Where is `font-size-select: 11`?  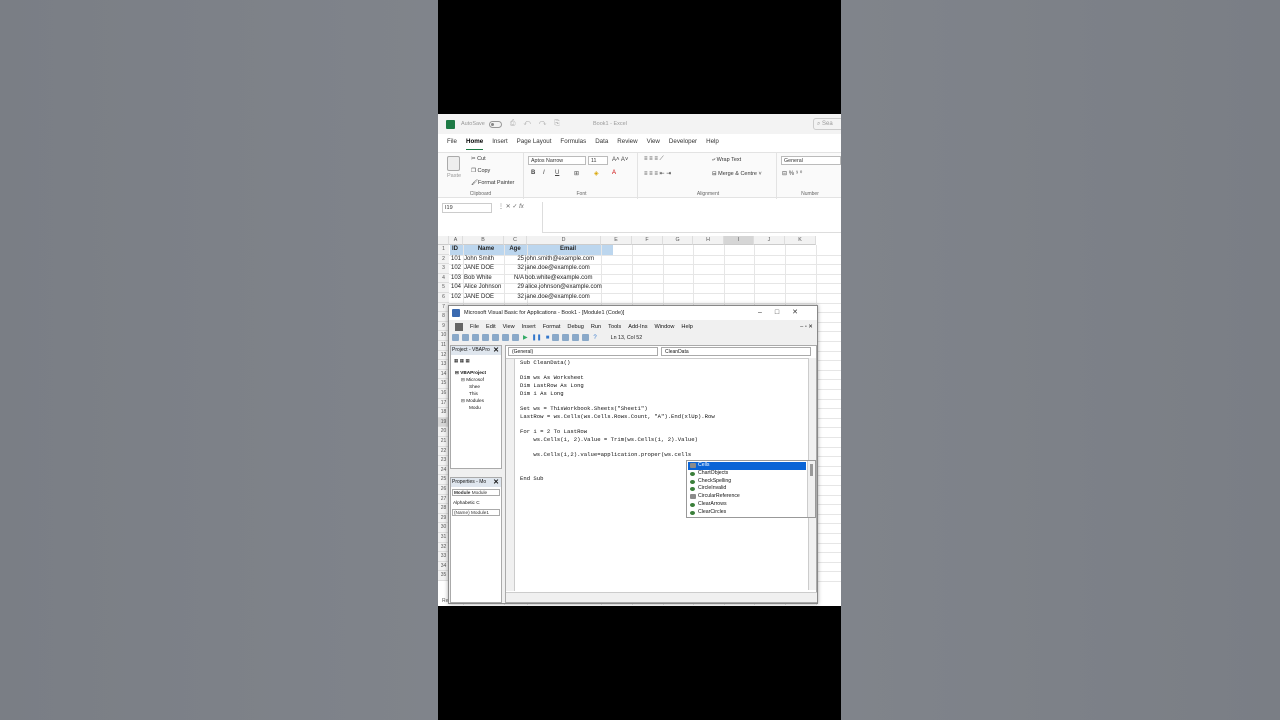
font-size-select: 11 is located at coordinates (598, 160).